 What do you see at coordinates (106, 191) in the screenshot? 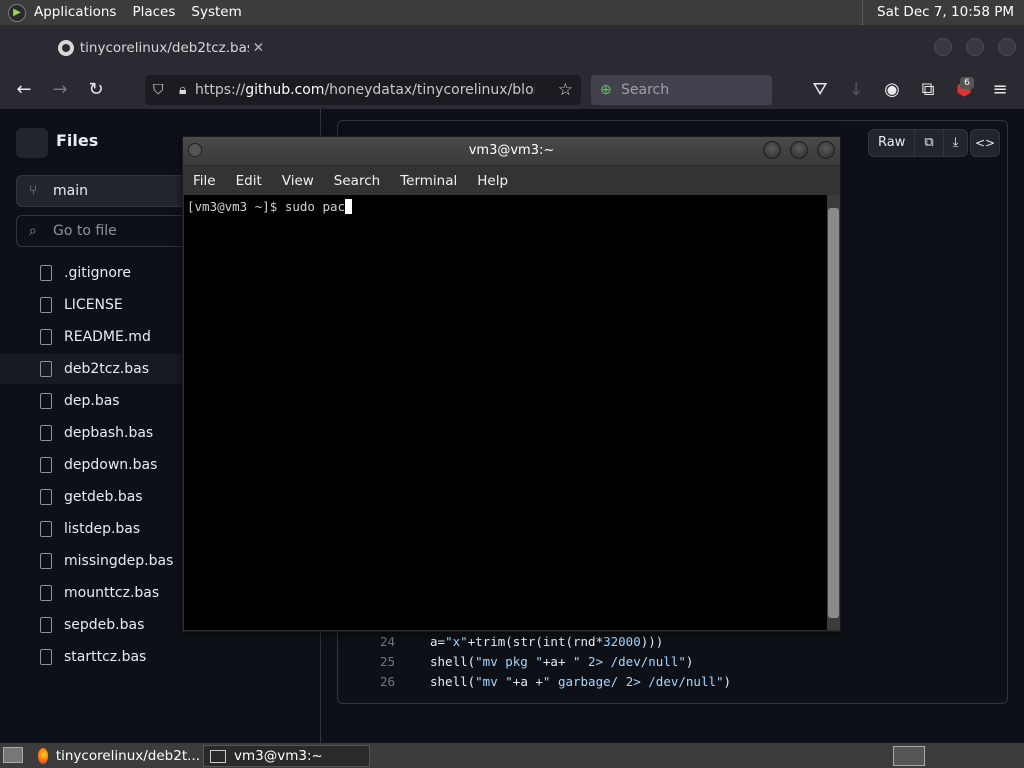
I see `branch-selector-button: ⑂ main` at bounding box center [106, 191].